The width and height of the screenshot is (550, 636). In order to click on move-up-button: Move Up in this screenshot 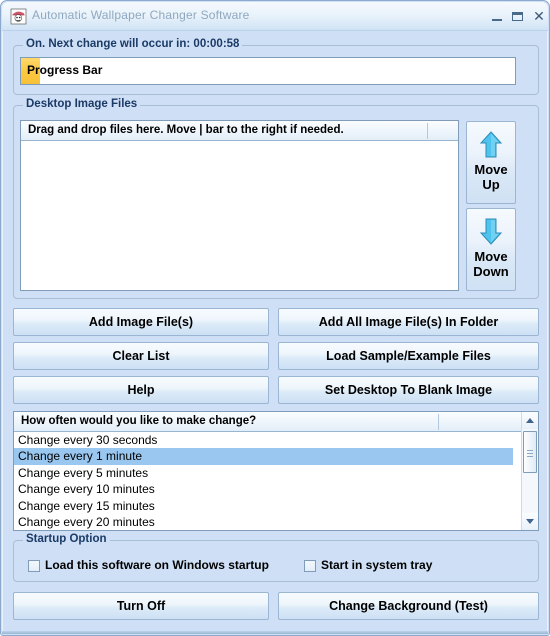, I will do `click(491, 162)`.